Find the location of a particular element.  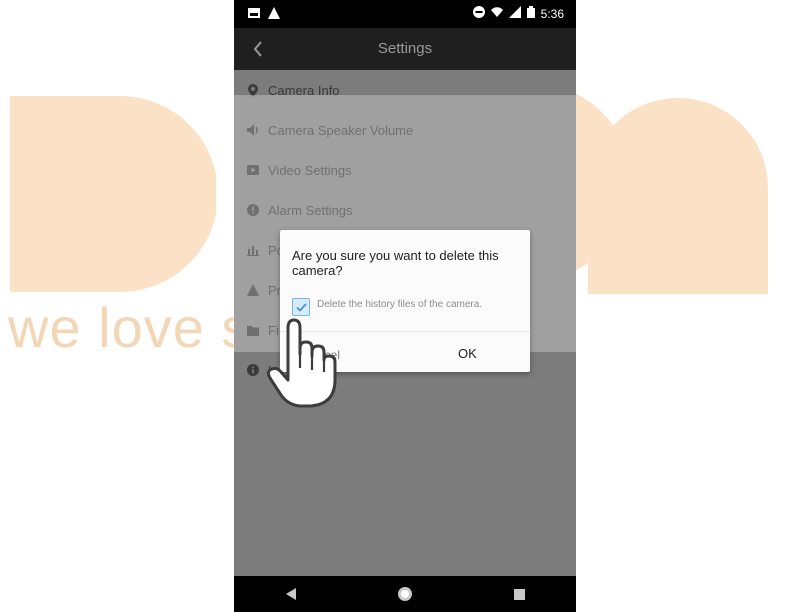

watermark-logo-r is located at coordinates (113, 194).